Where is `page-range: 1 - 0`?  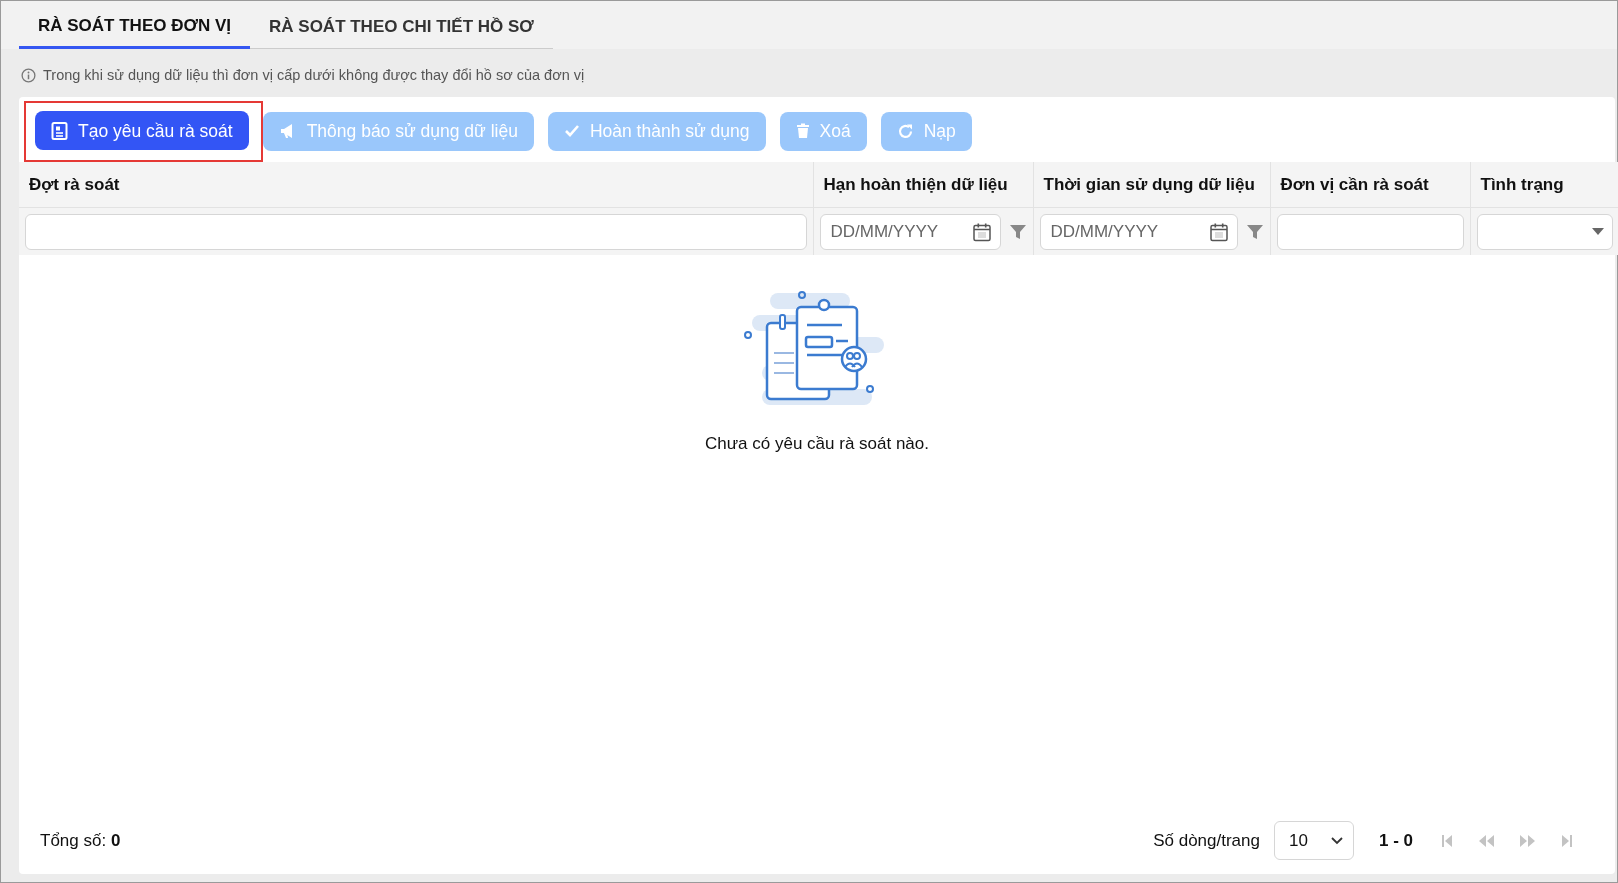
page-range: 1 - 0 is located at coordinates (1395, 840).